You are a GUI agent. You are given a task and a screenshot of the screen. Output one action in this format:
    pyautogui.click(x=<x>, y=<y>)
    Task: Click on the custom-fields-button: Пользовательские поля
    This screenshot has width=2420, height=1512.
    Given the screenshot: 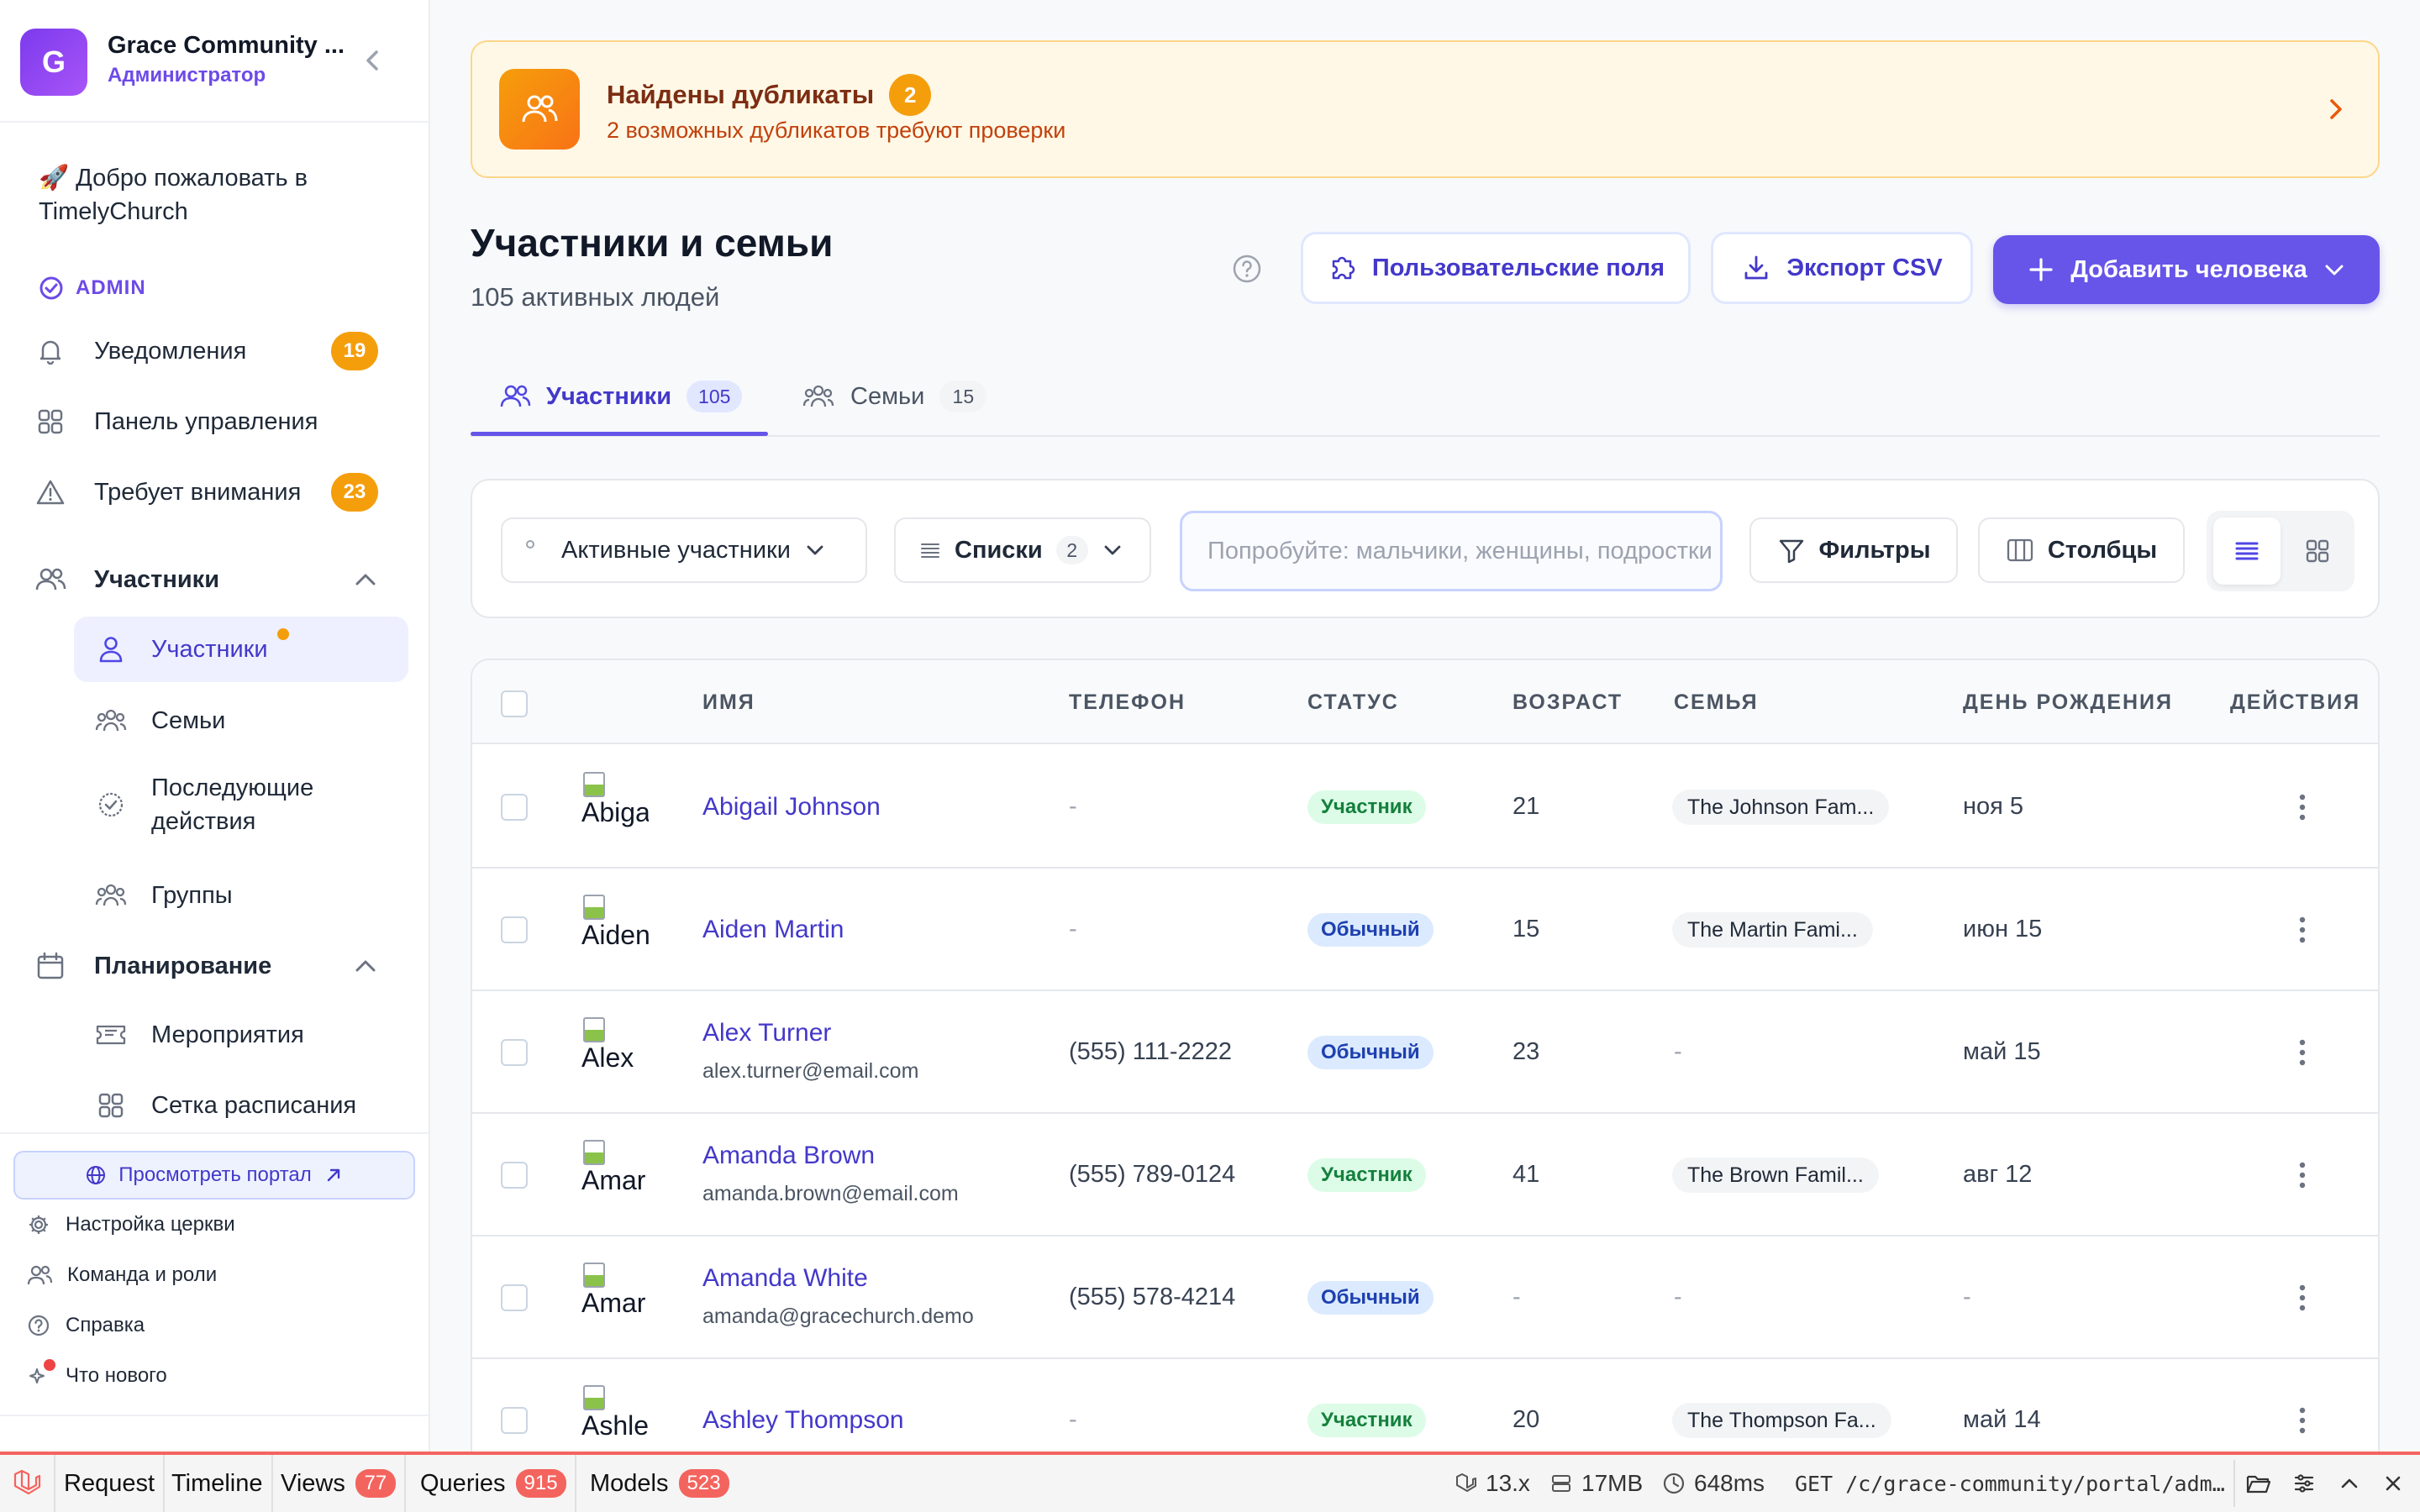 What is the action you would take?
    pyautogui.click(x=1496, y=268)
    